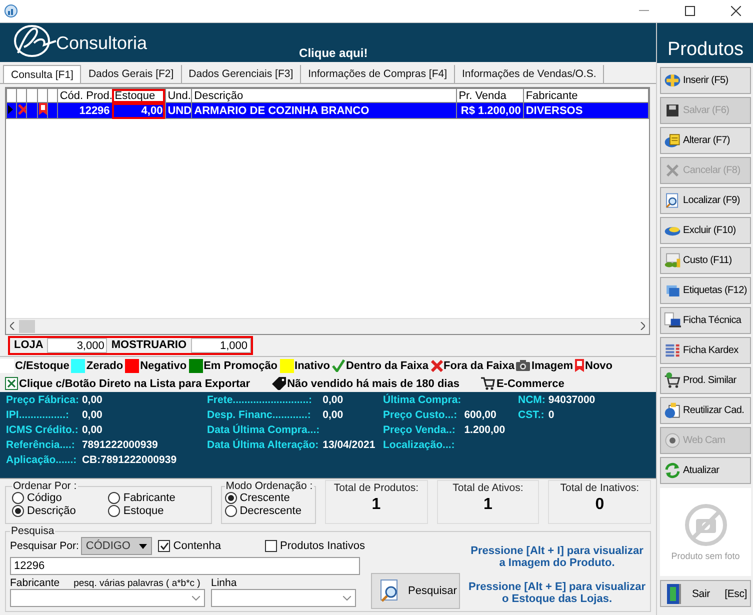 The width and height of the screenshot is (753, 615). I want to click on info-label: CST.:, so click(532, 416).